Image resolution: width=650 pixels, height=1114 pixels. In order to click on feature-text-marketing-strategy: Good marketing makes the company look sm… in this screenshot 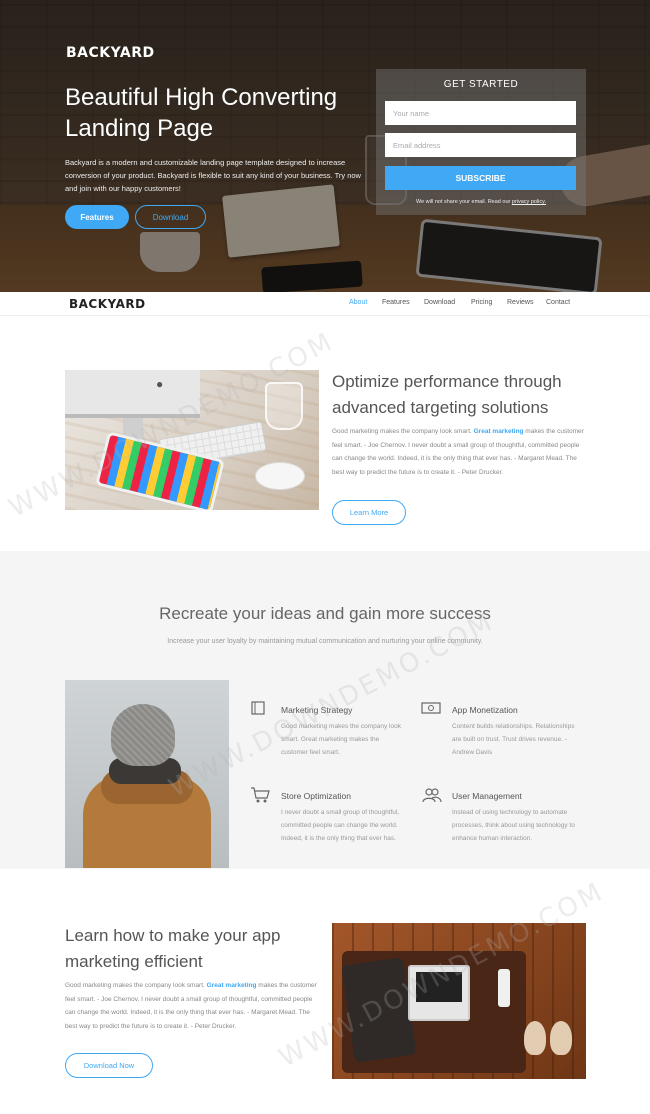, I will do `click(341, 739)`.